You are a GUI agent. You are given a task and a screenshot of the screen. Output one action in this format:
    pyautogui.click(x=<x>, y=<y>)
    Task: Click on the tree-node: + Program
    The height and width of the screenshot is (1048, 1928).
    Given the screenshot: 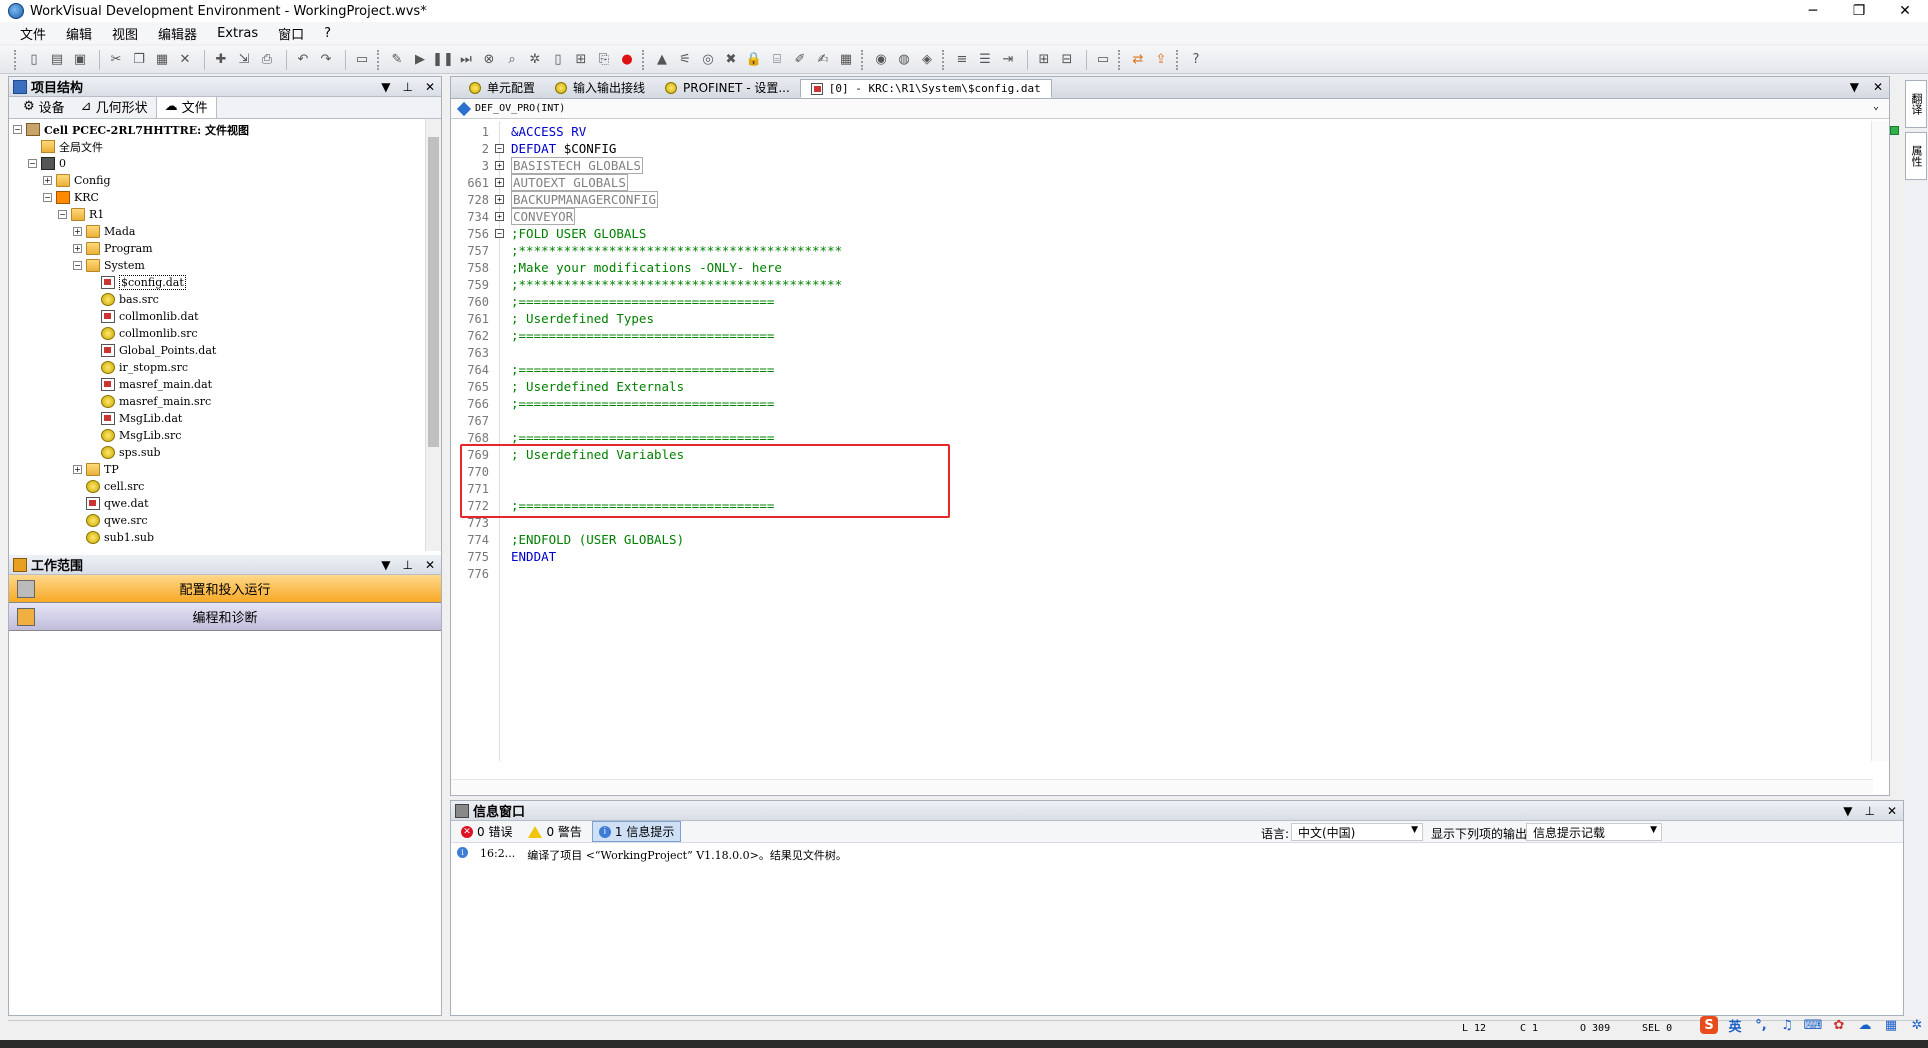 What is the action you would take?
    pyautogui.click(x=113, y=248)
    